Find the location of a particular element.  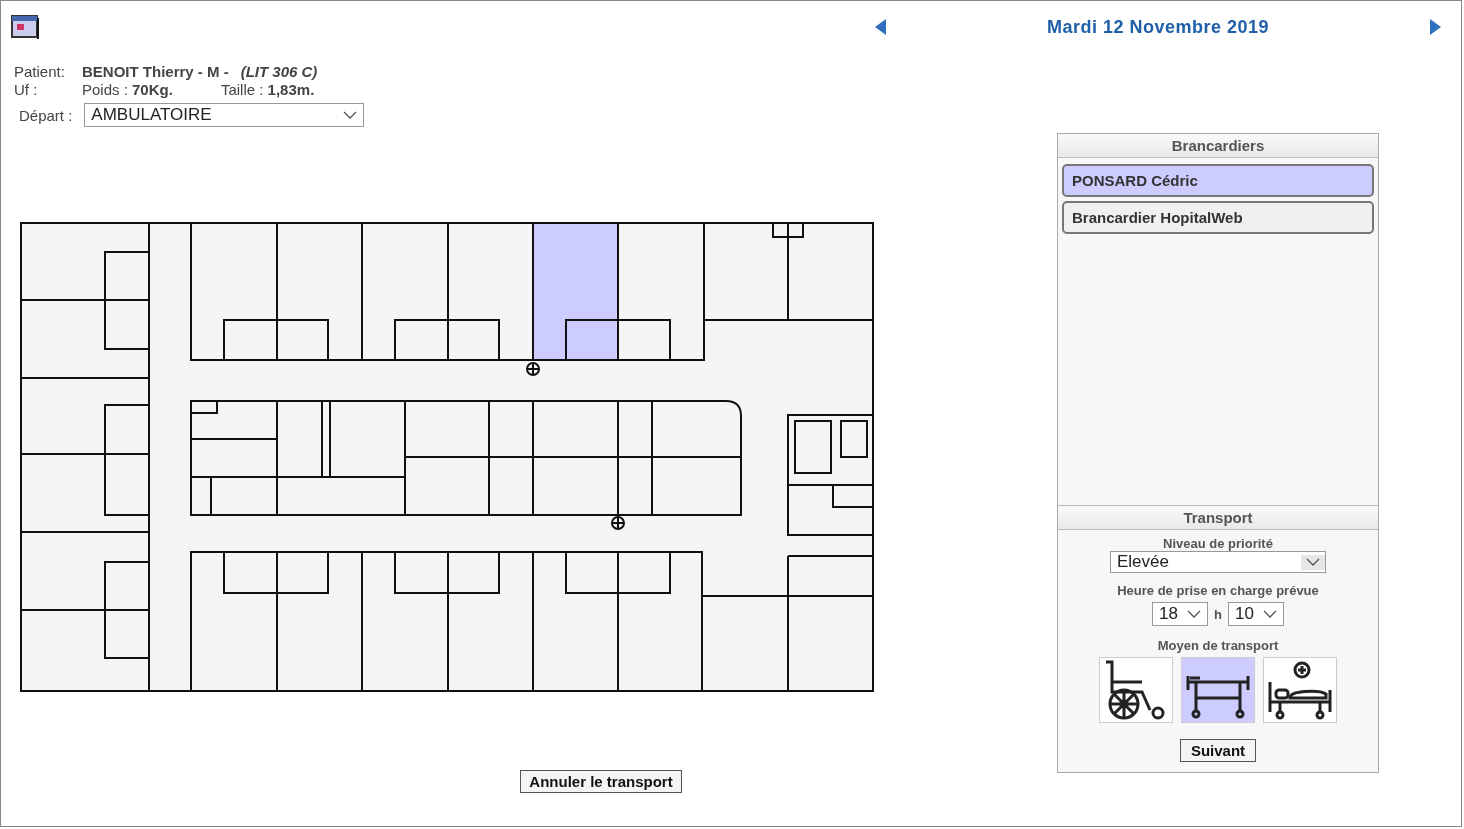

priority-select: Elevée is located at coordinates (1218, 562).